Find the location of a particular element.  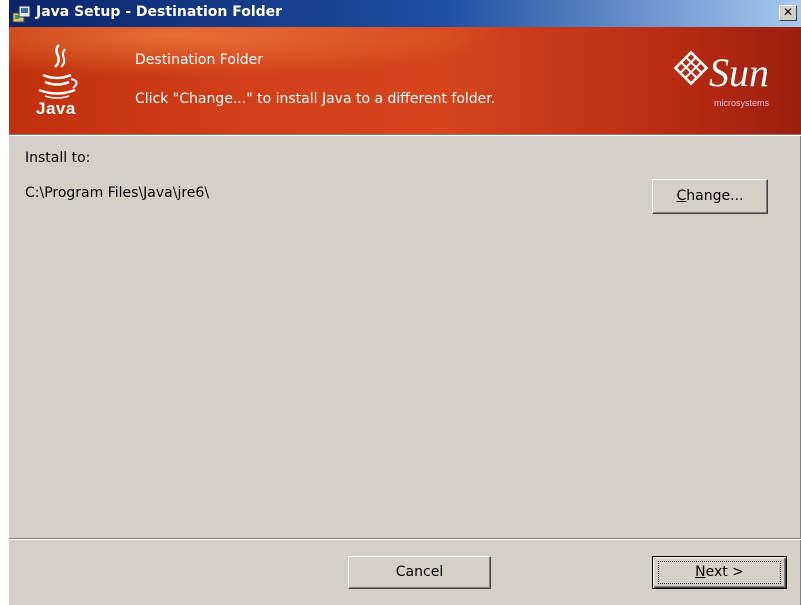

close-button: ✕ is located at coordinates (788, 13).